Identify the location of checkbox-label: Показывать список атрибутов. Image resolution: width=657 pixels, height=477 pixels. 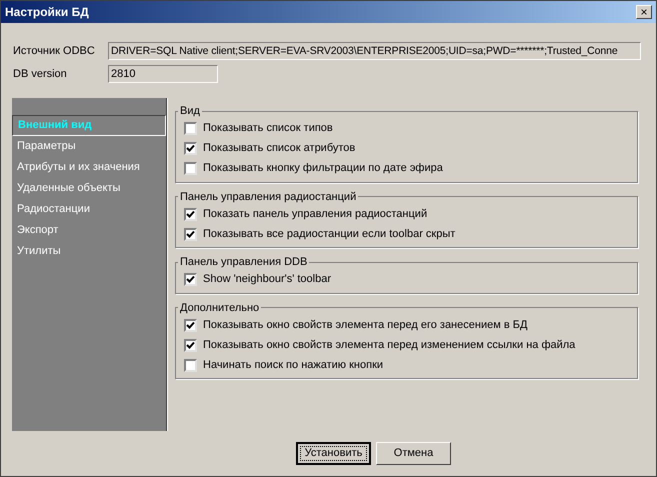
(279, 148).